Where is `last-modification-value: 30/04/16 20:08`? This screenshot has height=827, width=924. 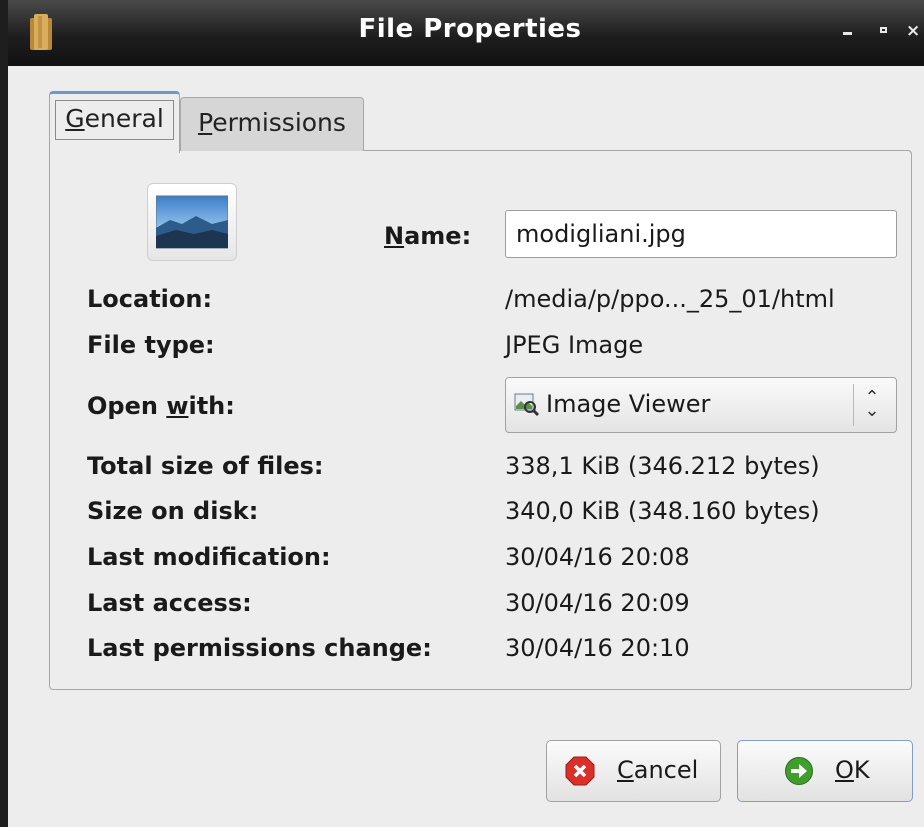
last-modification-value: 30/04/16 20:08 is located at coordinates (597, 557).